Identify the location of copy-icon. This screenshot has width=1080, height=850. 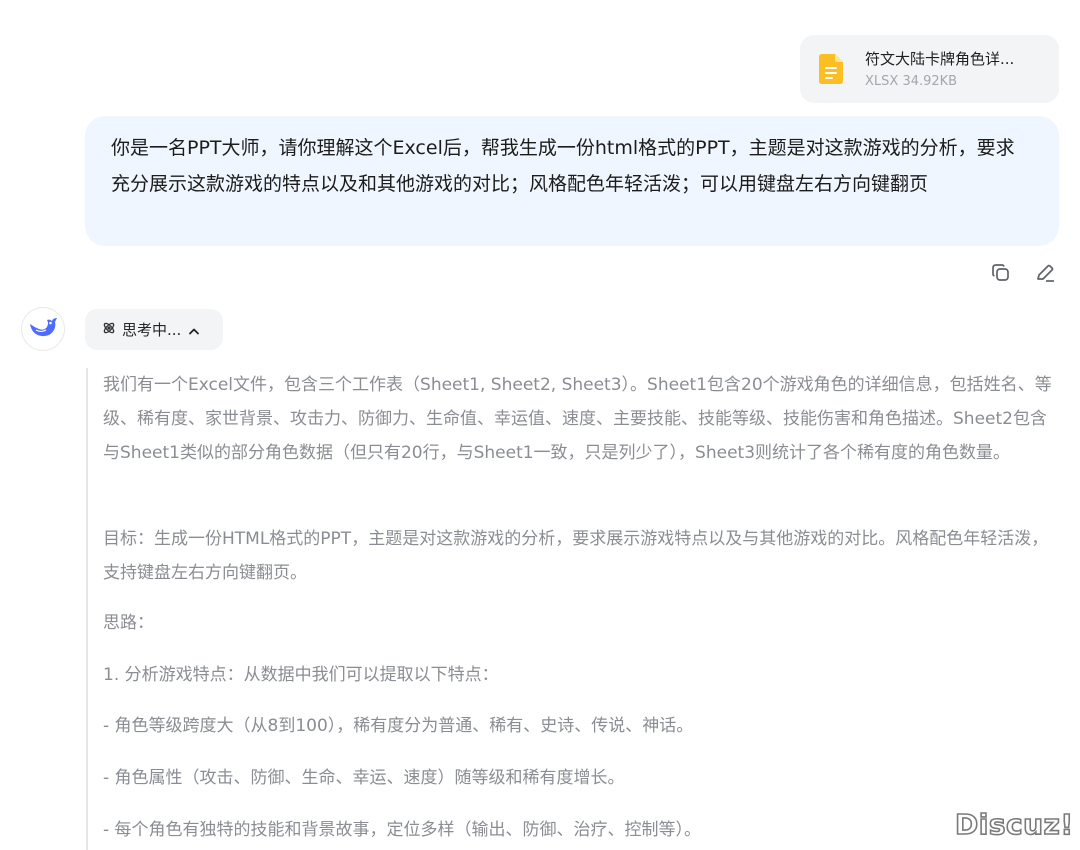
(1001, 275).